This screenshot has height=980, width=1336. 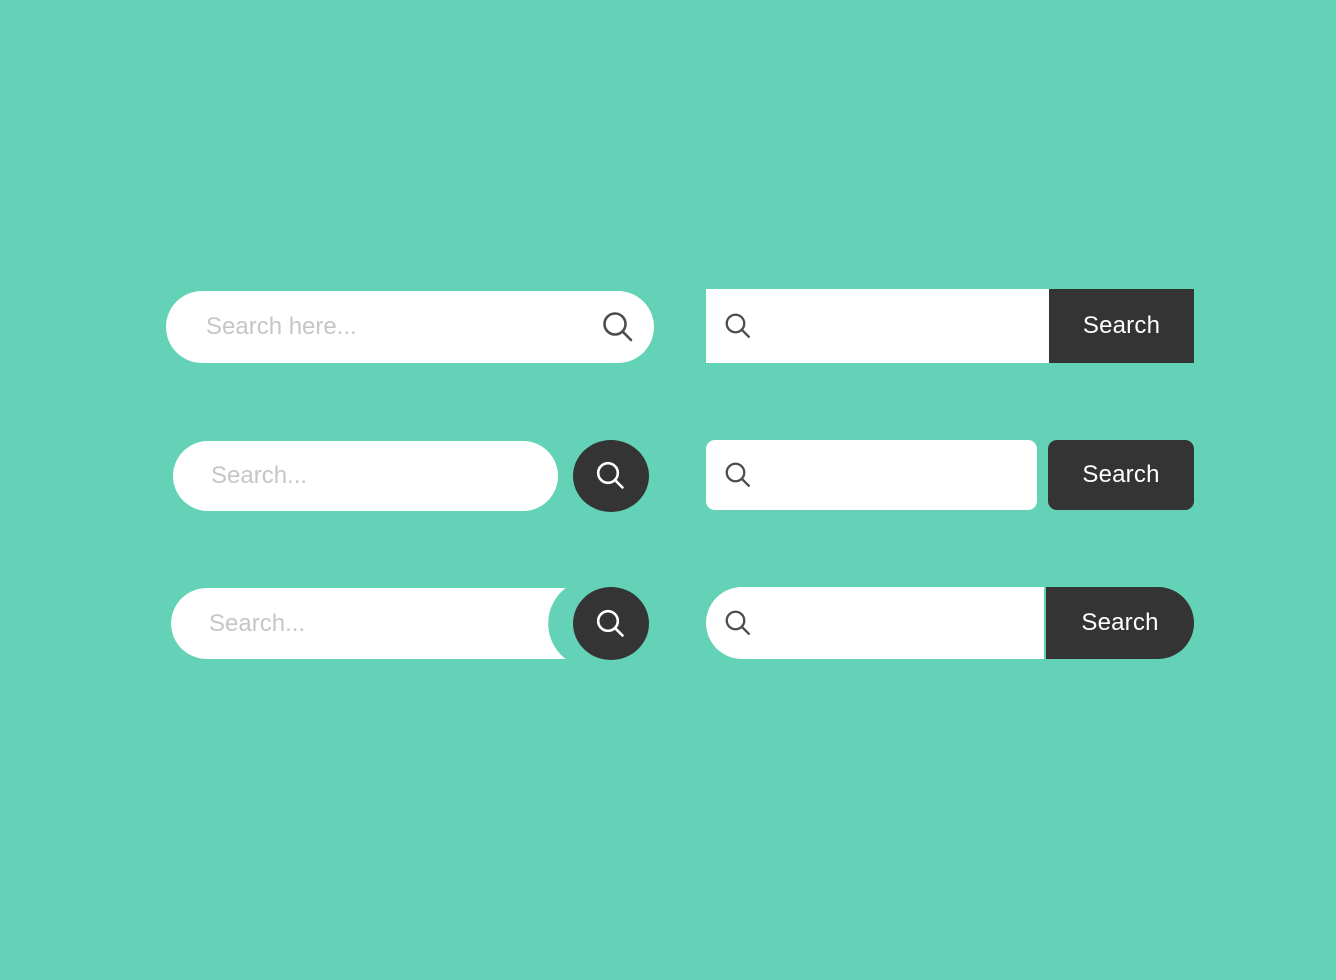 I want to click on search-bar-pill-detached, so click(x=365, y=476).